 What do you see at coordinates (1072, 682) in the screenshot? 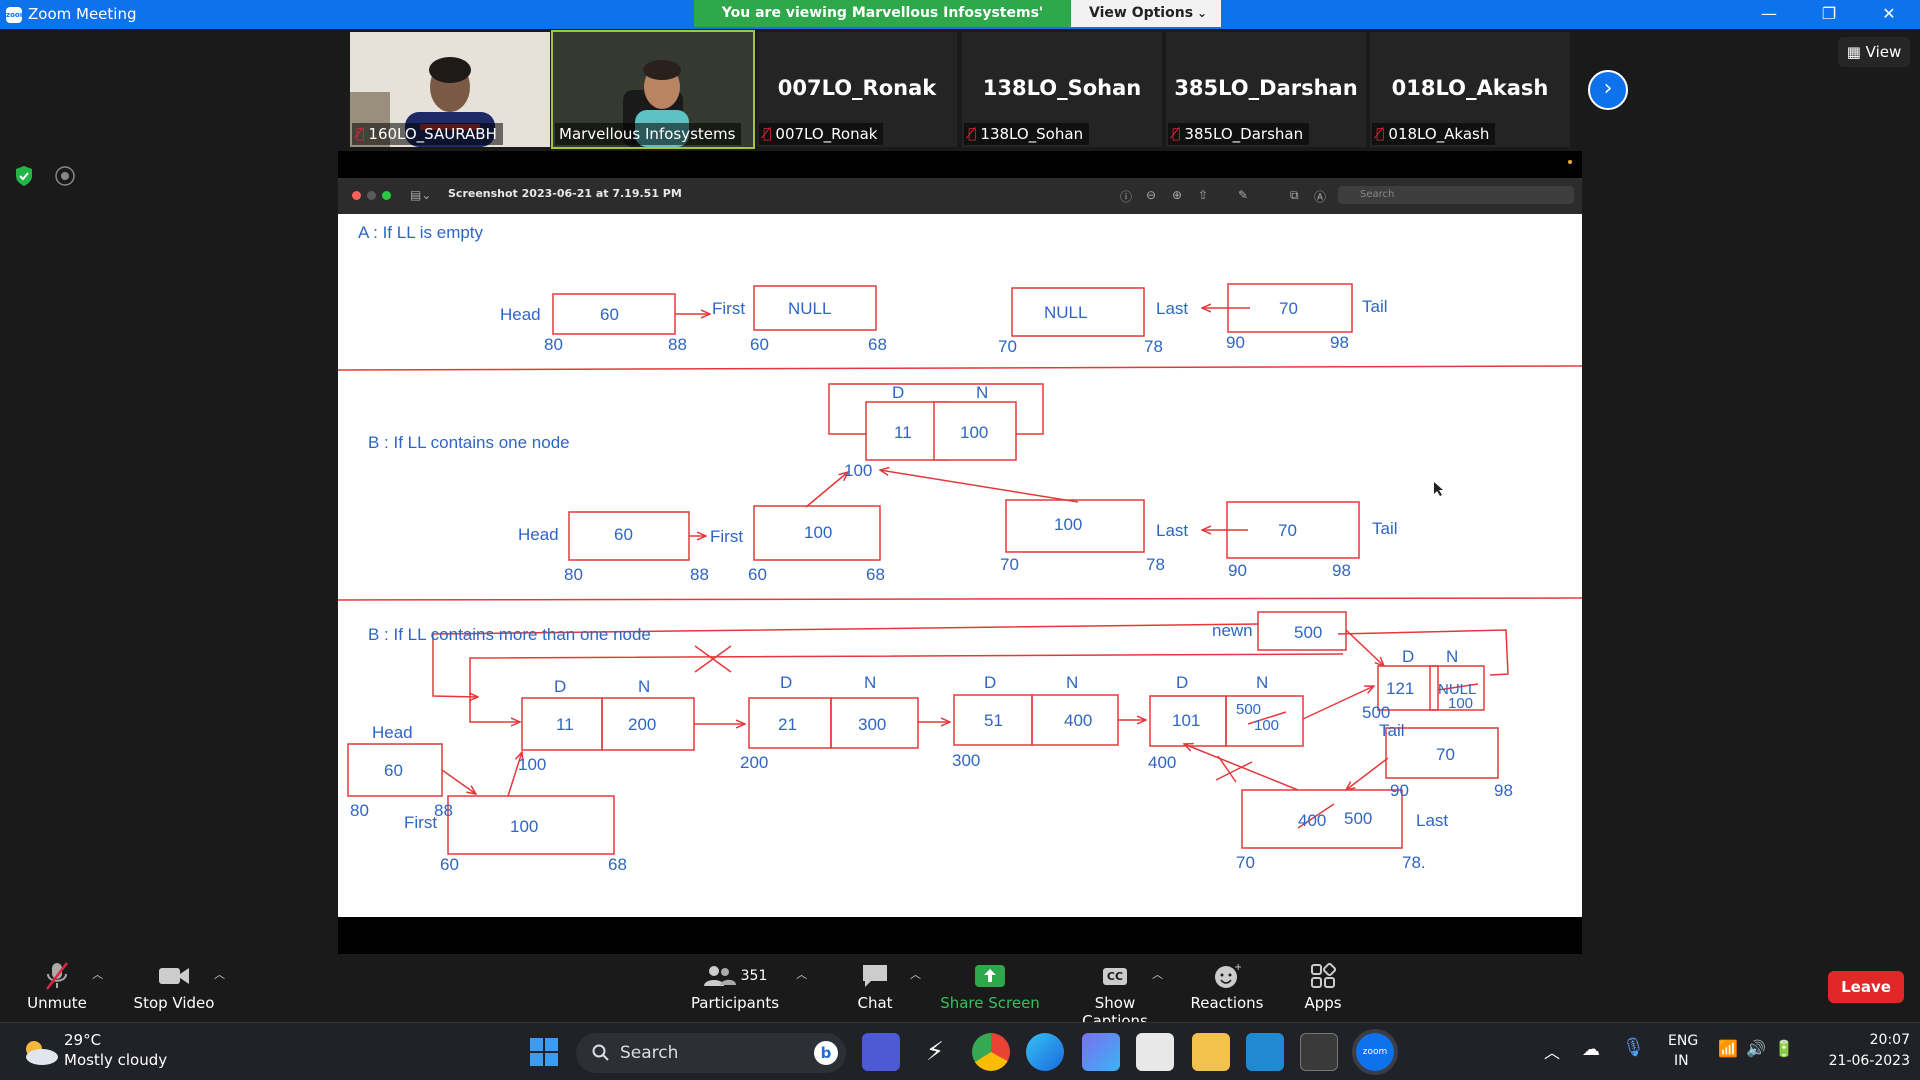
I see `column-n-label: N` at bounding box center [1072, 682].